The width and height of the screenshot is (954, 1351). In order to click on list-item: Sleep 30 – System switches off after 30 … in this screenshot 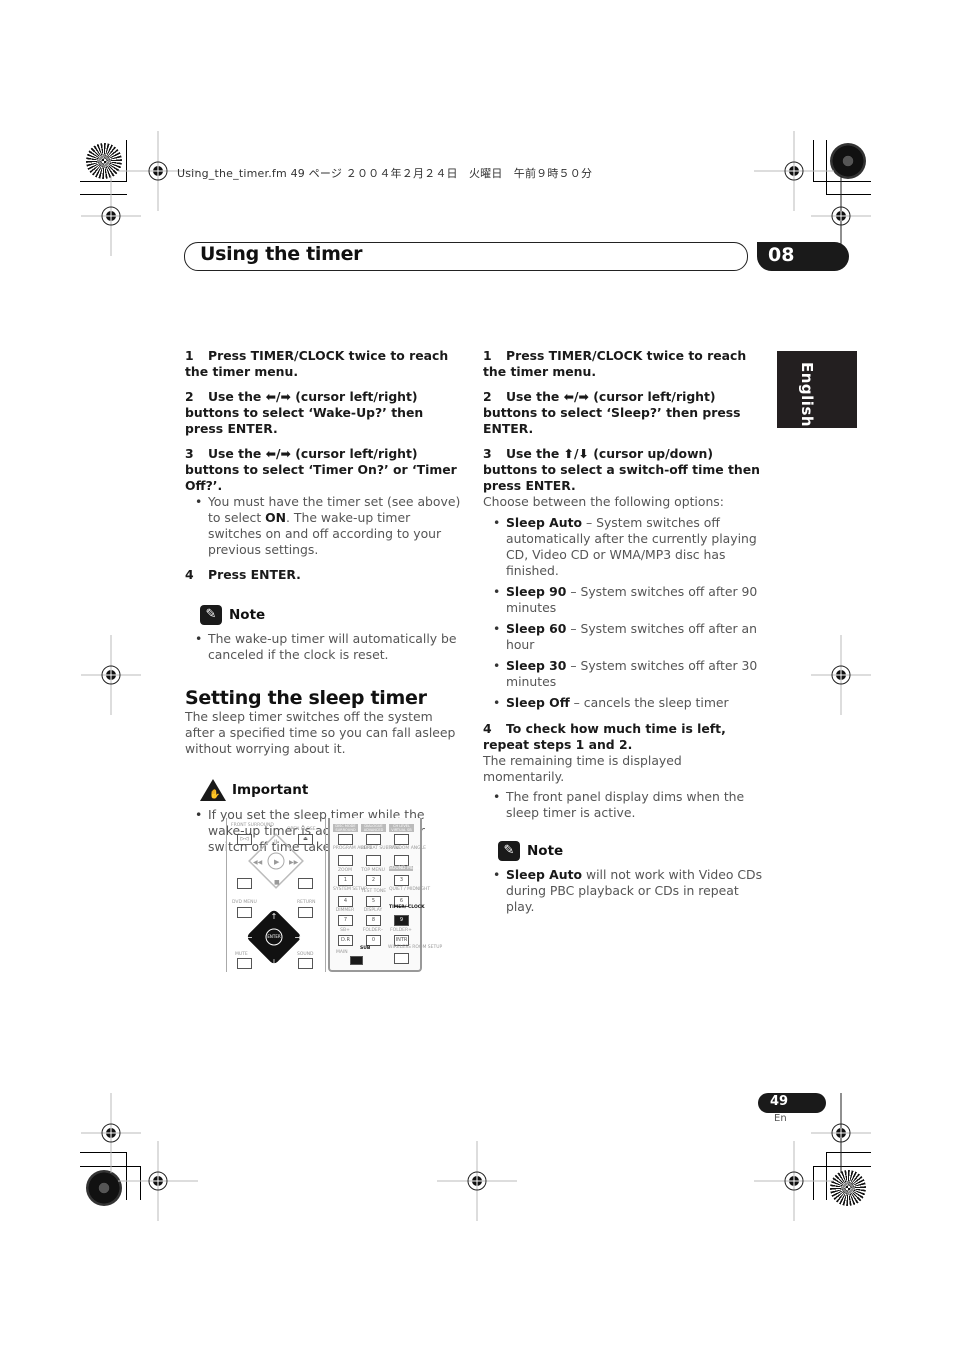, I will do `click(623, 674)`.